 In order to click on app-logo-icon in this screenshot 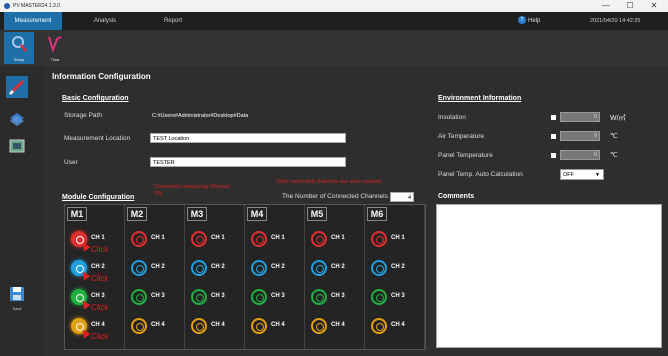, I will do `click(7, 6)`.